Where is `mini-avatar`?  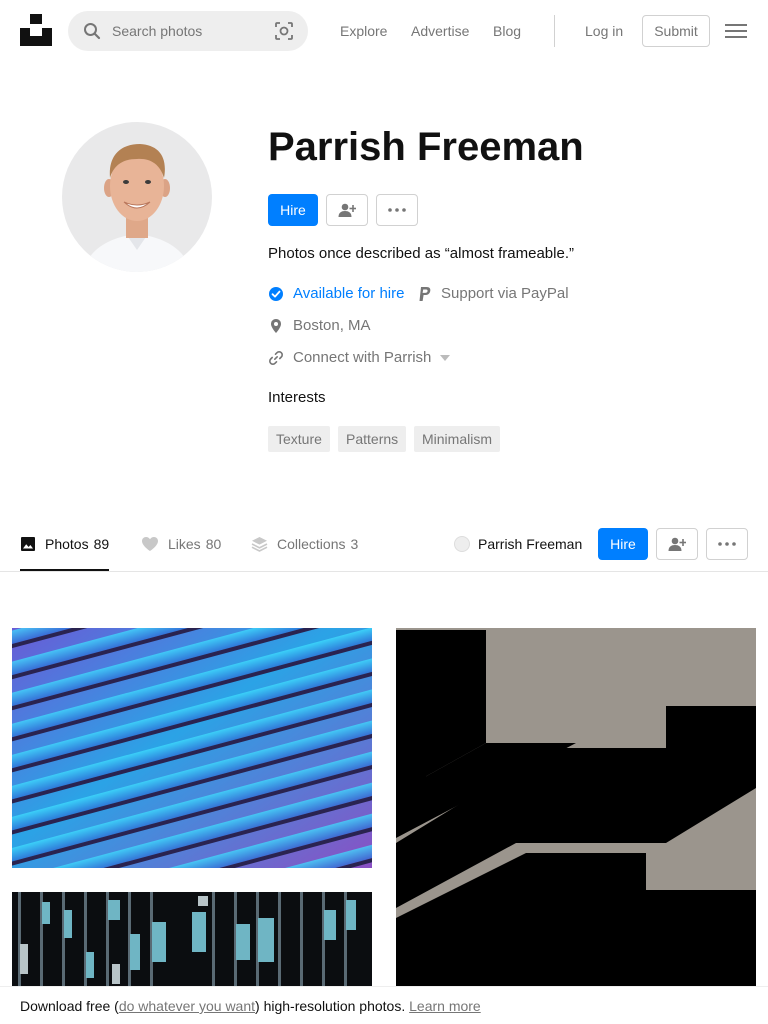 mini-avatar is located at coordinates (462, 544).